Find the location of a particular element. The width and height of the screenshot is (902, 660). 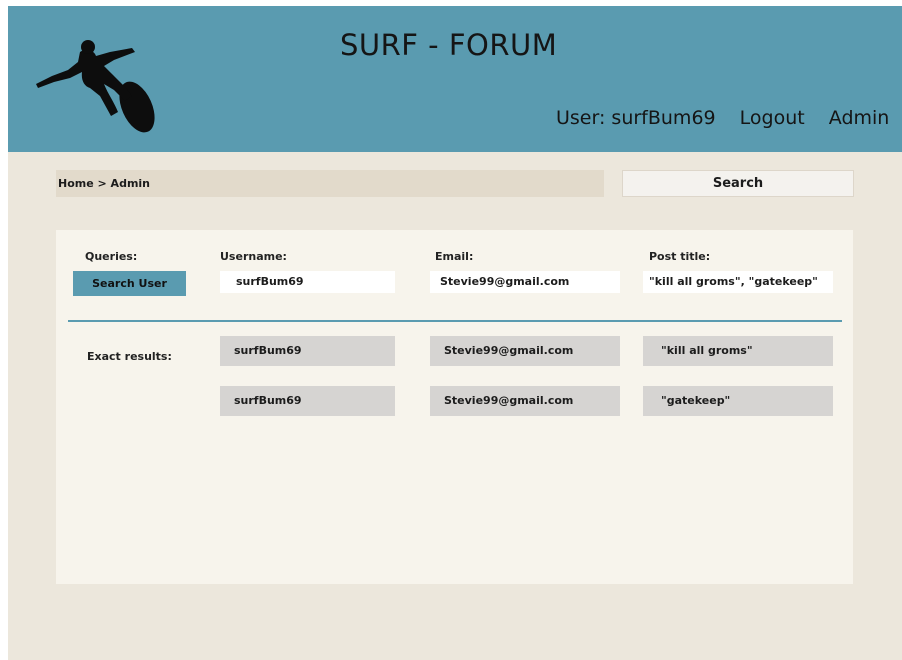

username-input: surfBum69 is located at coordinates (307, 282).